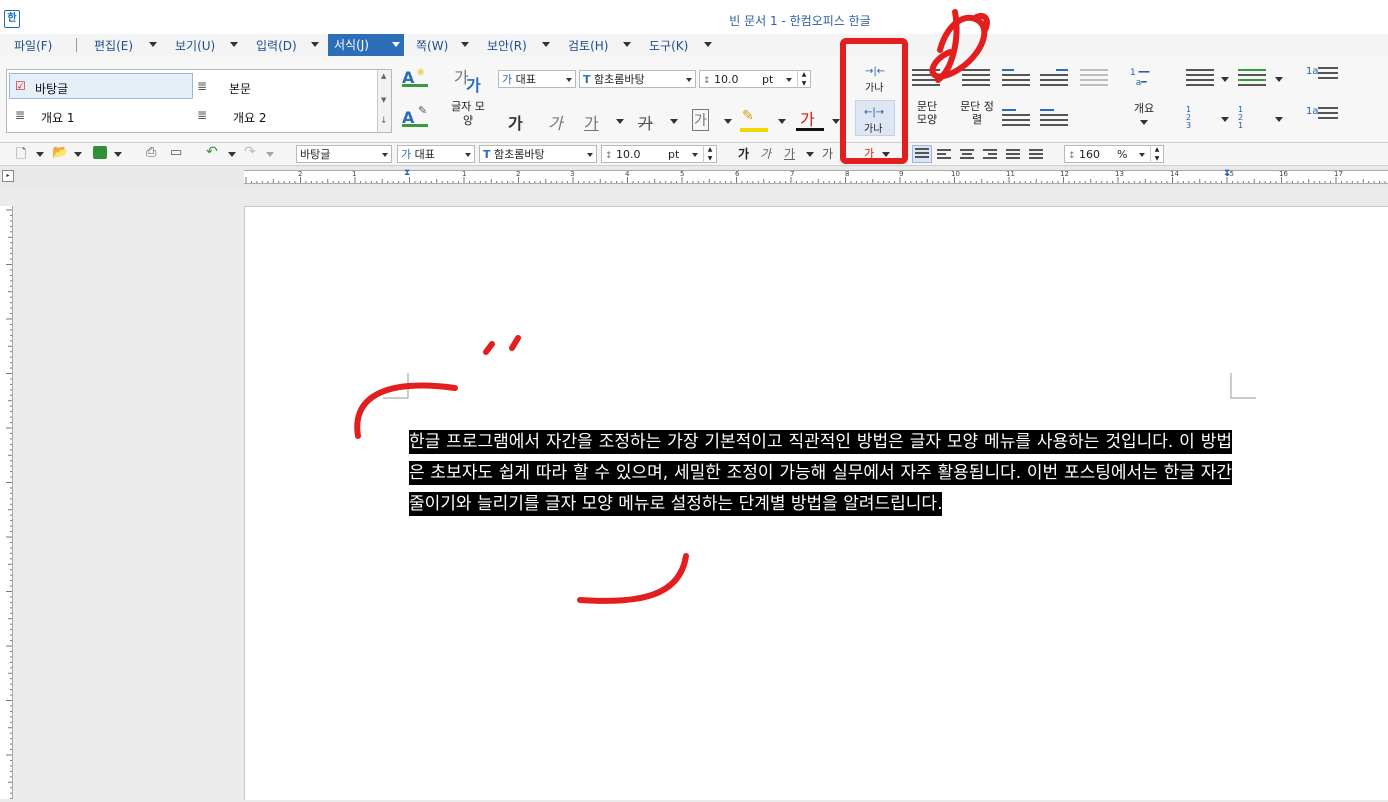 This screenshot has height=802, width=1388. Describe the element at coordinates (555, 122) in the screenshot. I see `italic-button: 가` at that location.